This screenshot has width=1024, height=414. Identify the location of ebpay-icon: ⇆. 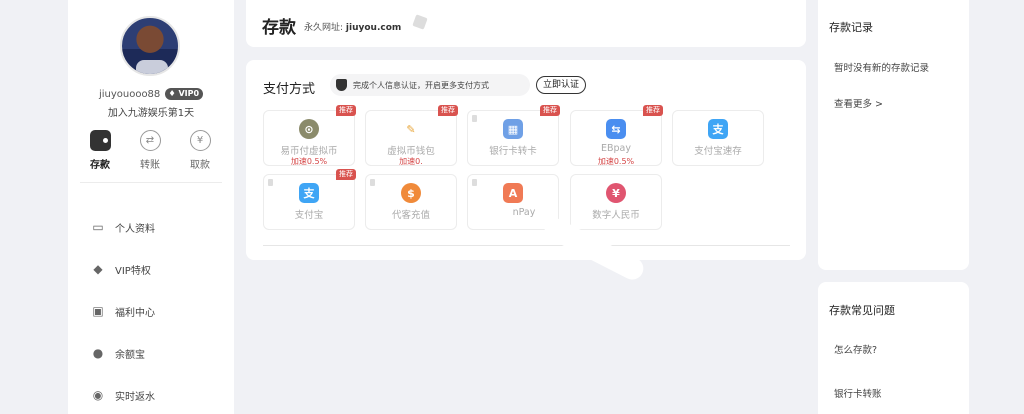
(616, 129).